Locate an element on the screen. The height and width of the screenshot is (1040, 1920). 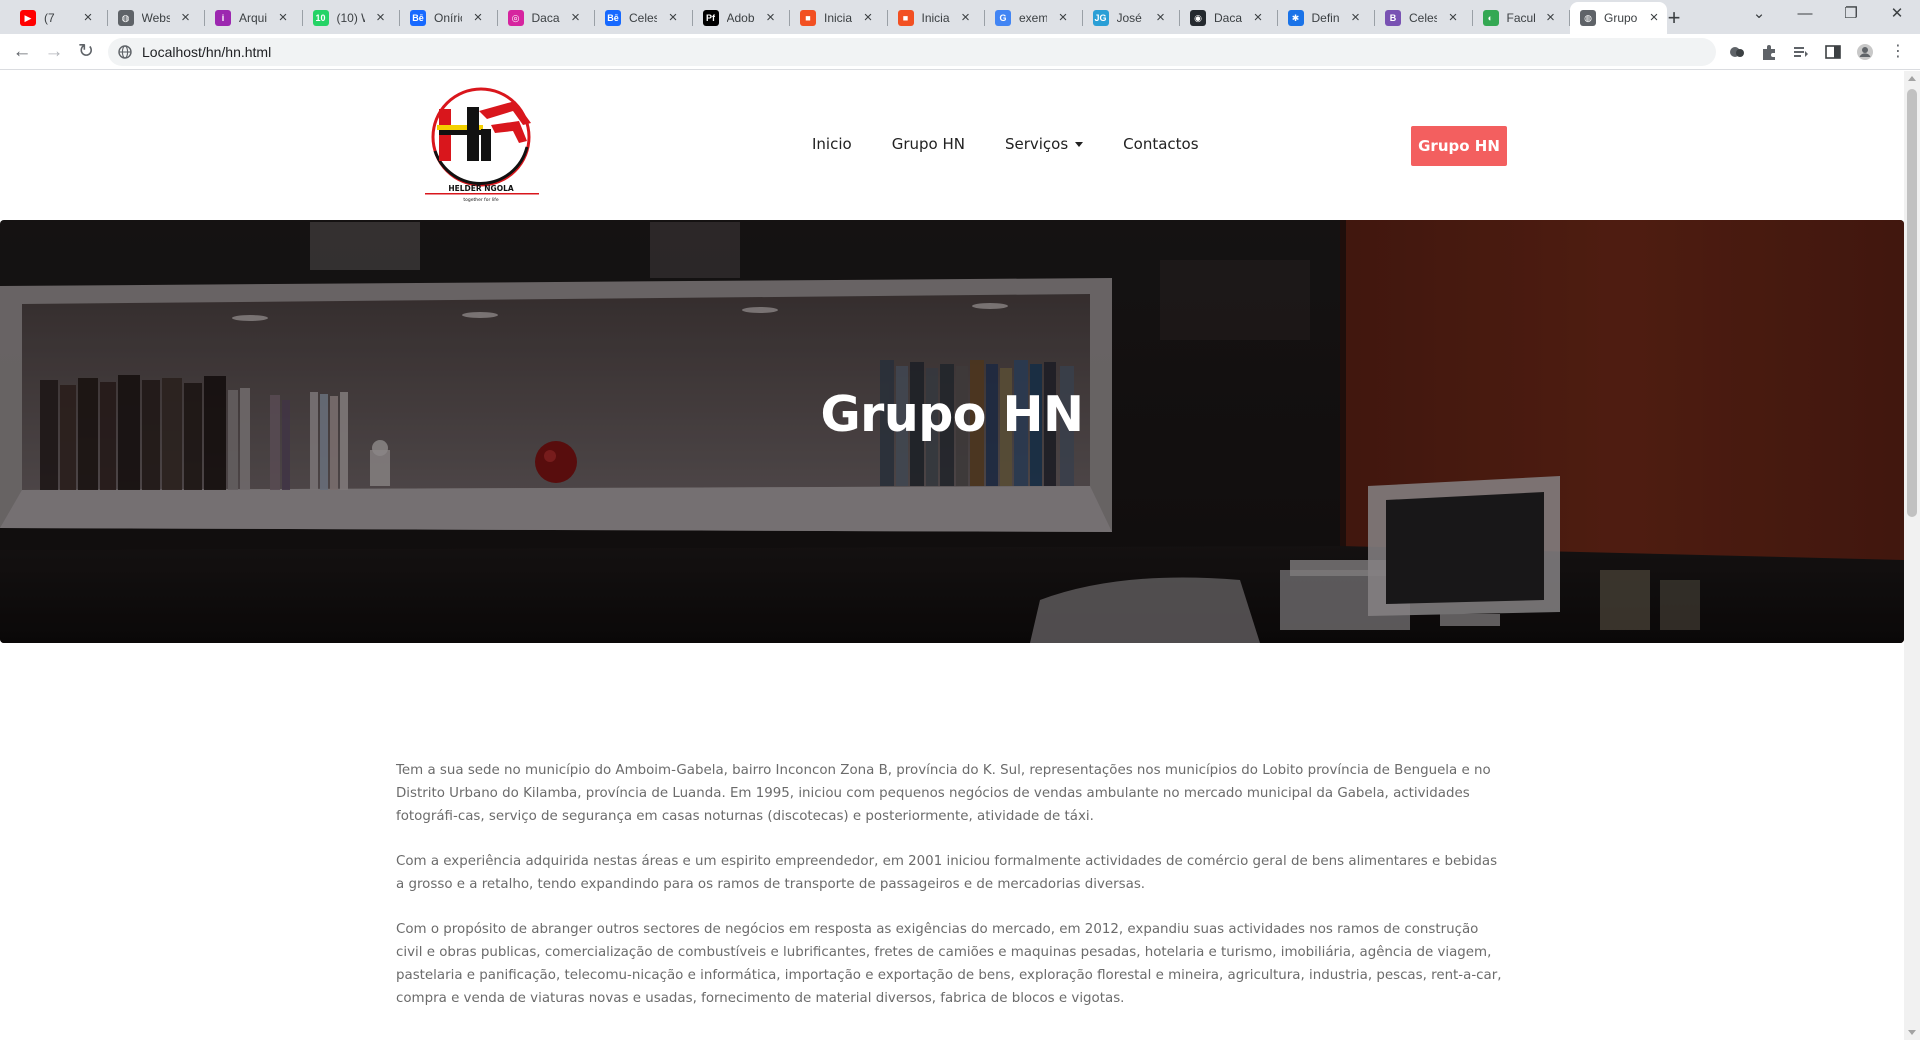
browser-tab: ◍ Grupo × is located at coordinates (1618, 18).